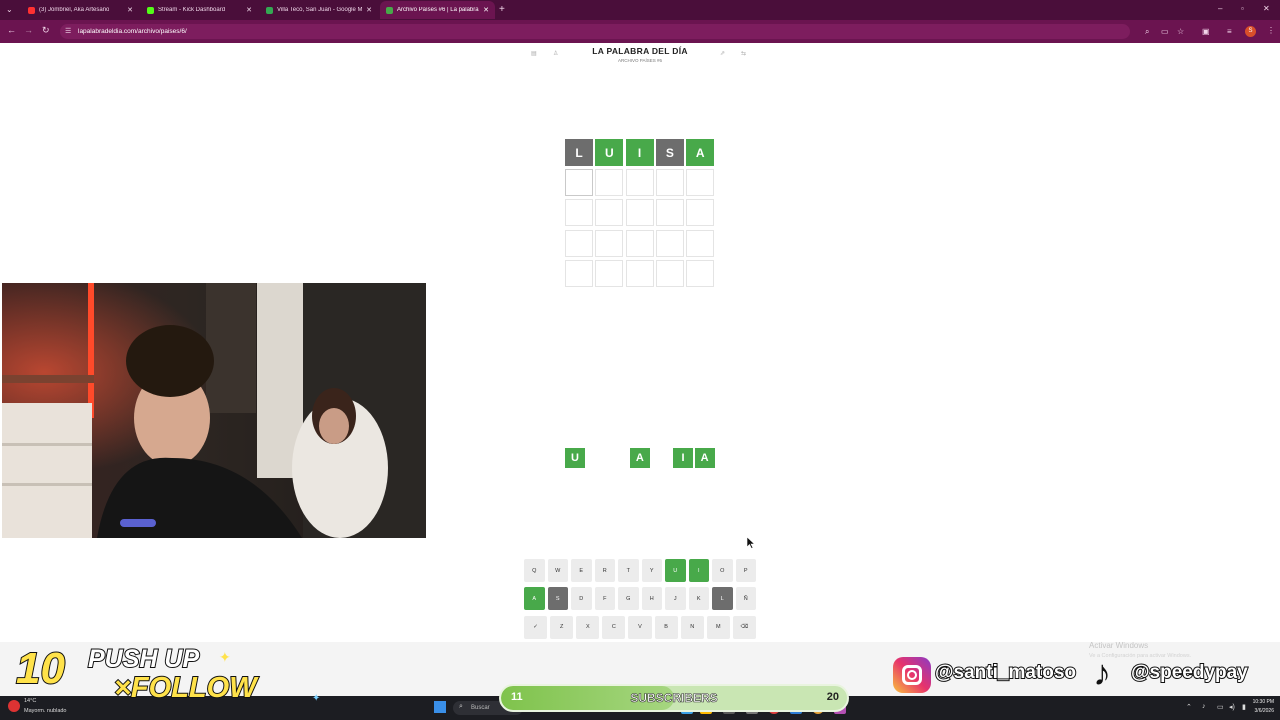 Image resolution: width=1280 pixels, height=720 pixels. Describe the element at coordinates (581, 570) in the screenshot. I see `key-e: E` at that location.